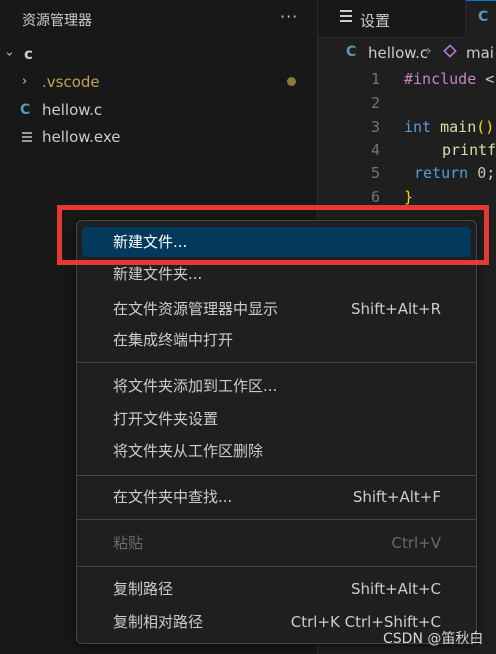 This screenshot has width=496, height=654. What do you see at coordinates (276, 451) in the screenshot?
I see `menu-item-remove-folder-from-workspace: 将文件夹从工作区删除` at bounding box center [276, 451].